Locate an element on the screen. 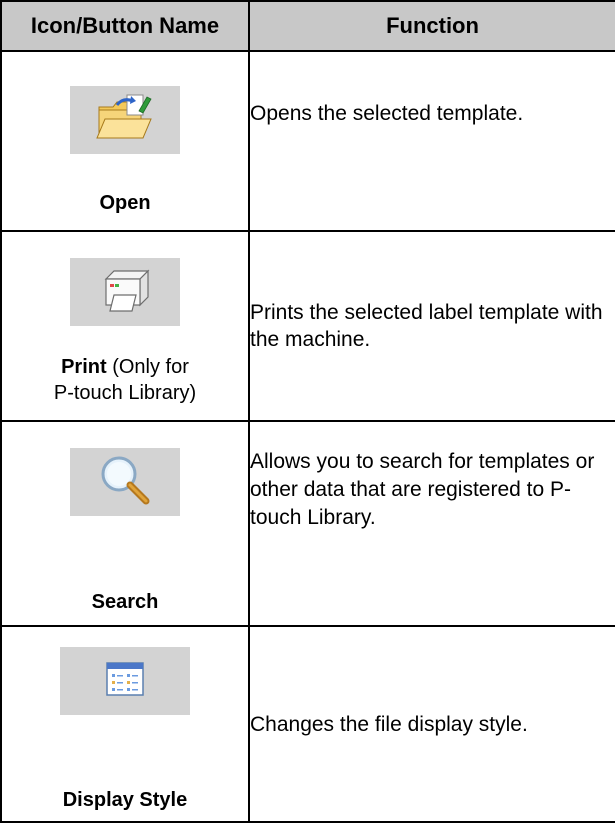 This screenshot has height=823, width=615. button-name: Open is located at coordinates (125, 203).